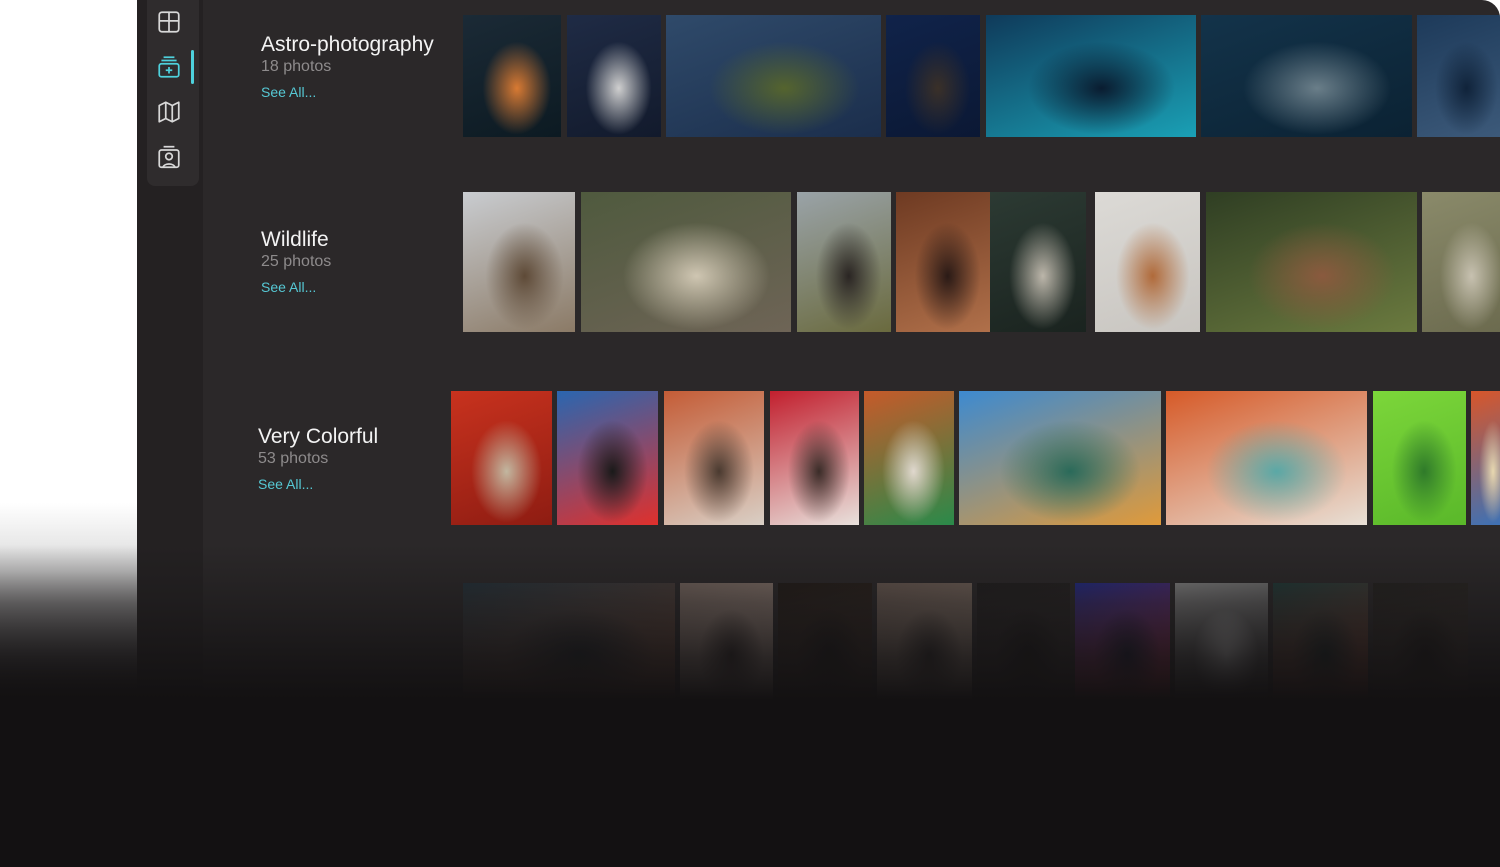  I want to click on nav-people, so click(169, 157).